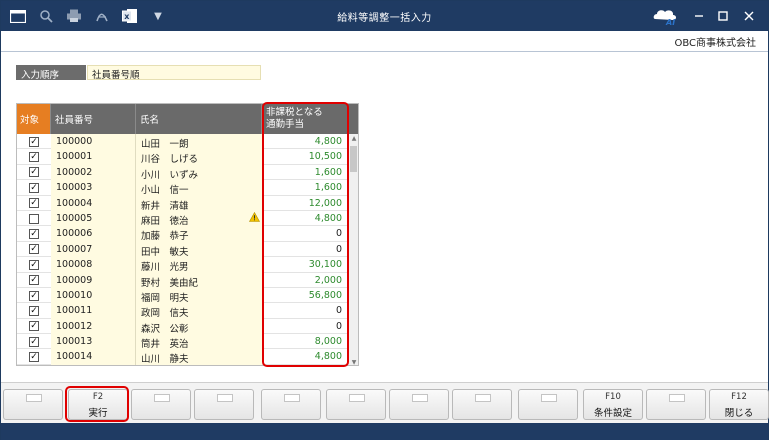  What do you see at coordinates (199, 203) in the screenshot?
I see `employee-name-cell: 新井 清雄` at bounding box center [199, 203].